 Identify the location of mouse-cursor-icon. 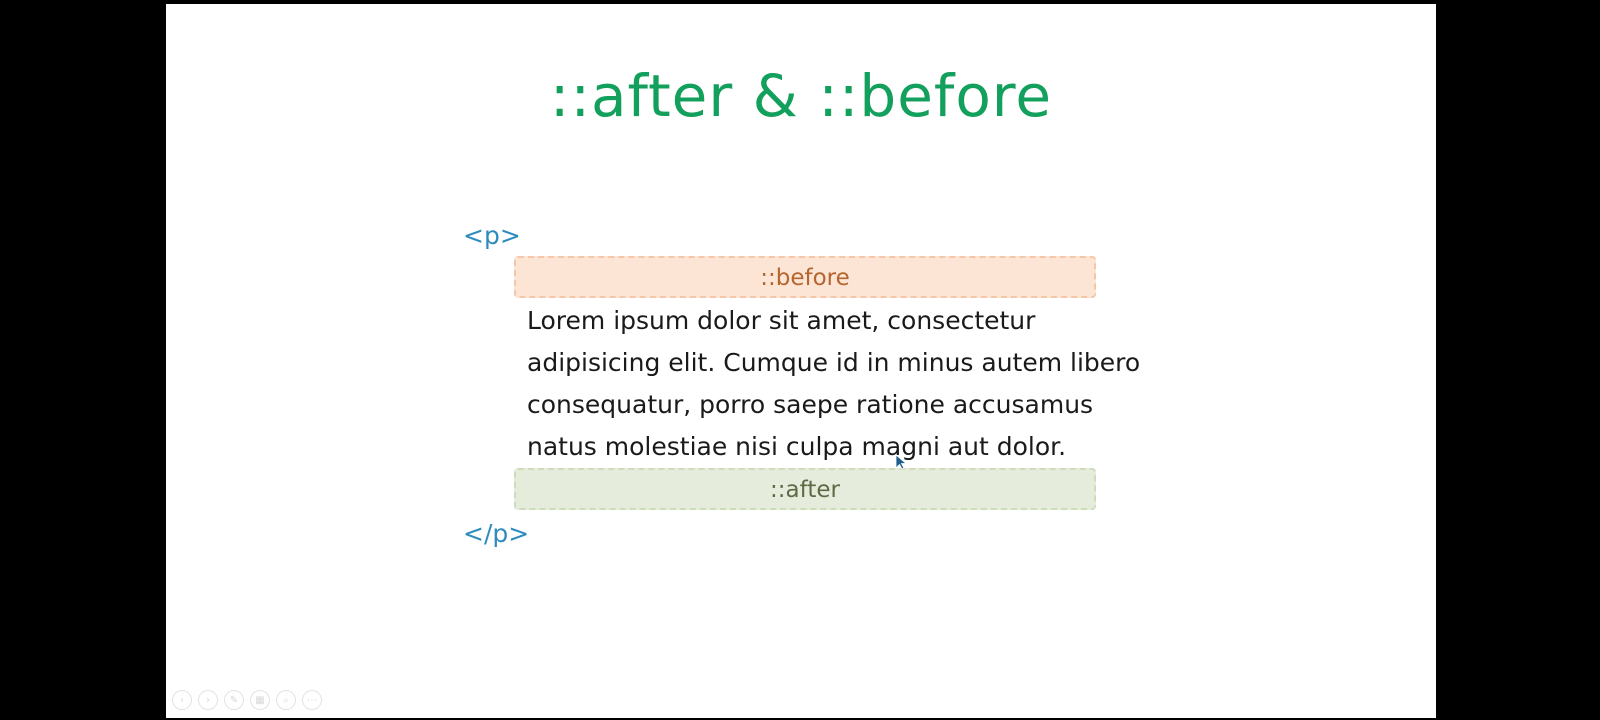
(901, 462).